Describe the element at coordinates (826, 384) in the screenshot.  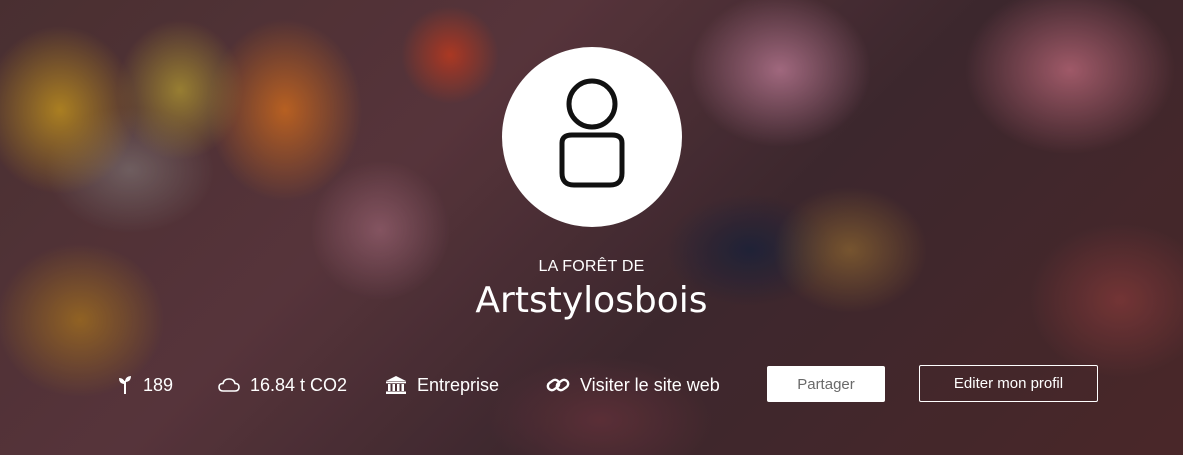
I see `share-button: Partager` at that location.